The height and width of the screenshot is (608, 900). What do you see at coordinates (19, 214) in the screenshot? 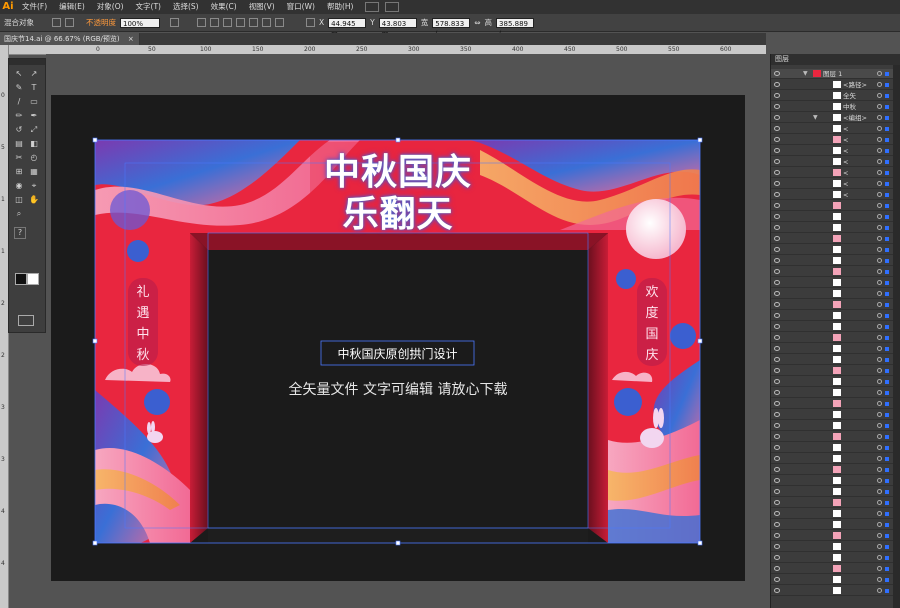
I see `zoom-tool-icon: ⌕` at bounding box center [19, 214].